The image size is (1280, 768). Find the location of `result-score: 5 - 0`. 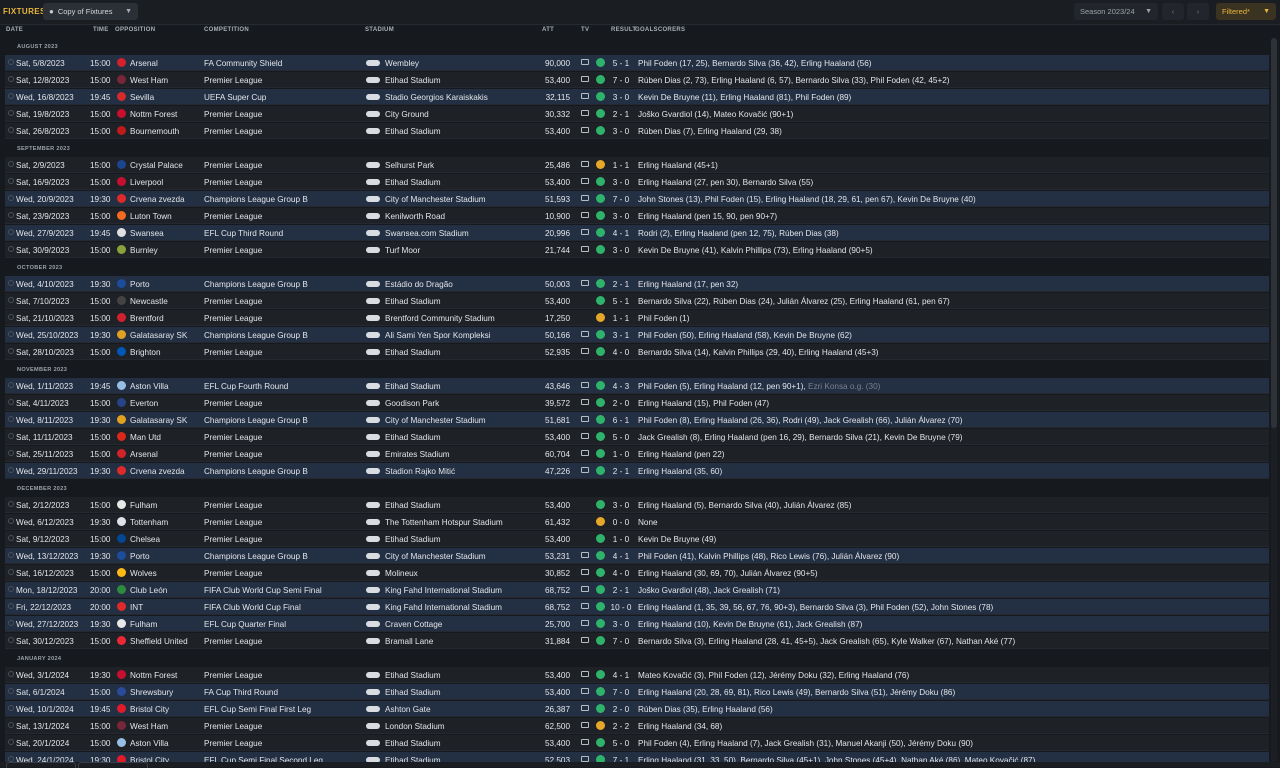

result-score: 5 - 0 is located at coordinates (621, 743).